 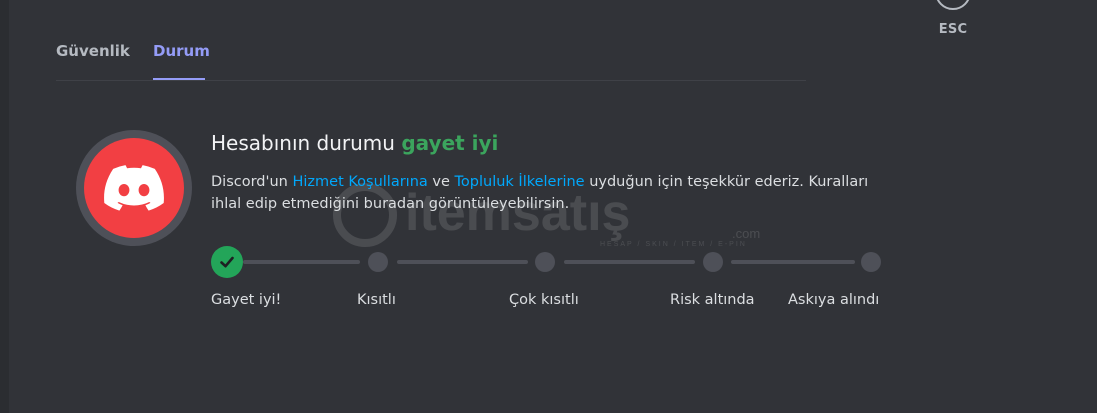 I want to click on tab-status: Durum, so click(x=181, y=51).